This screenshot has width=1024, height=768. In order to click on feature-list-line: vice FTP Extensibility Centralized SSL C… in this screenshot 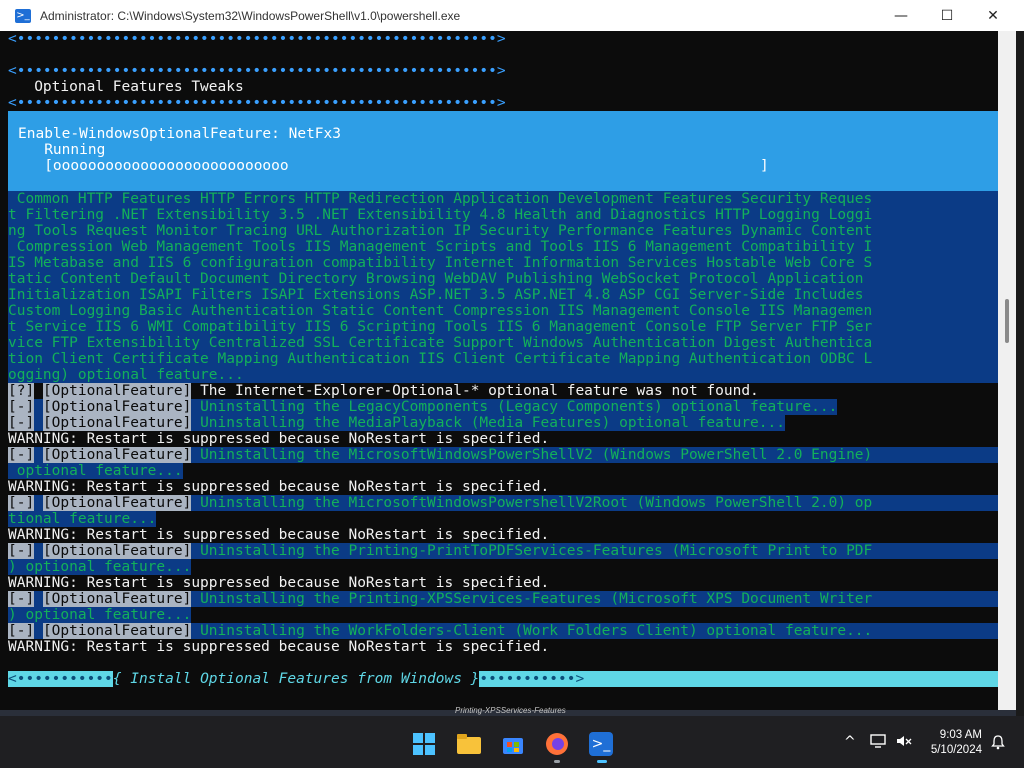, I will do `click(440, 343)`.